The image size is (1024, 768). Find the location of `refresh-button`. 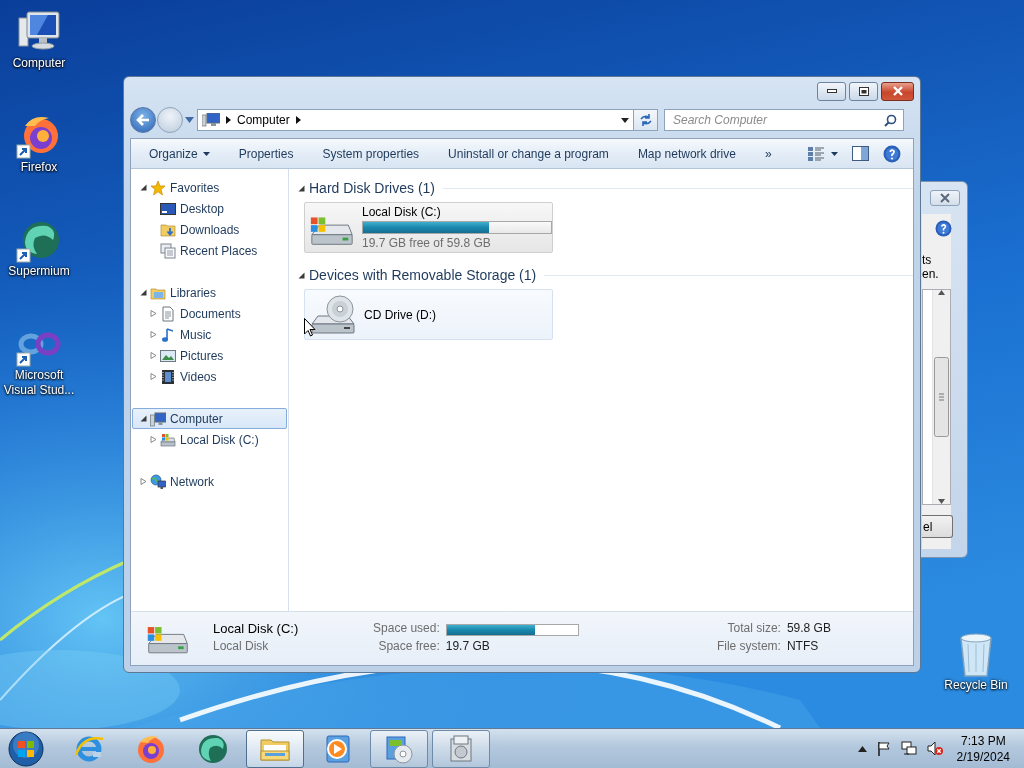

refresh-button is located at coordinates (646, 120).